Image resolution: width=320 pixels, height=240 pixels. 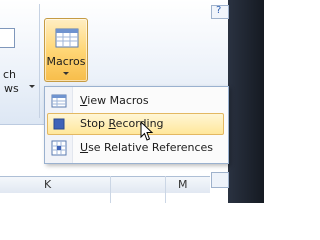 I want to click on sheet-grid, so click(x=105, y=198).